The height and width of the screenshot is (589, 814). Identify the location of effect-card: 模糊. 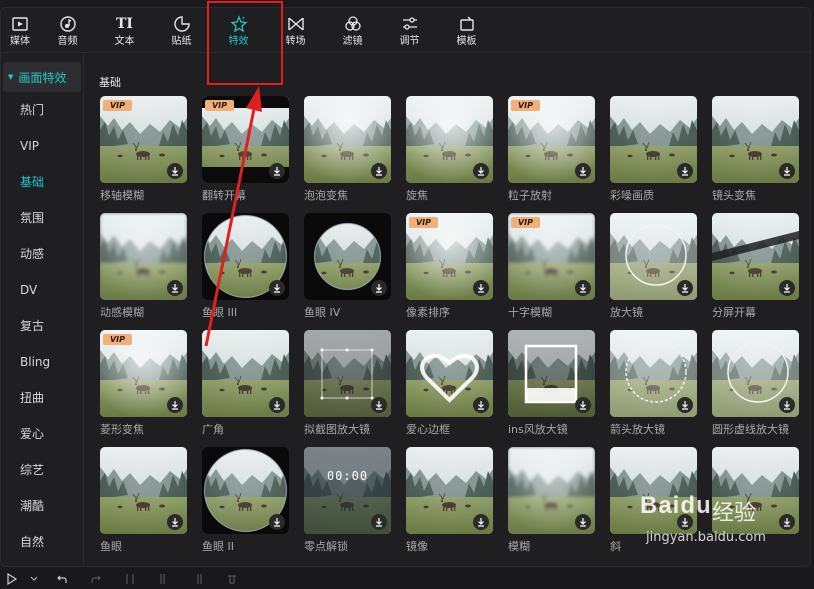
(551, 500).